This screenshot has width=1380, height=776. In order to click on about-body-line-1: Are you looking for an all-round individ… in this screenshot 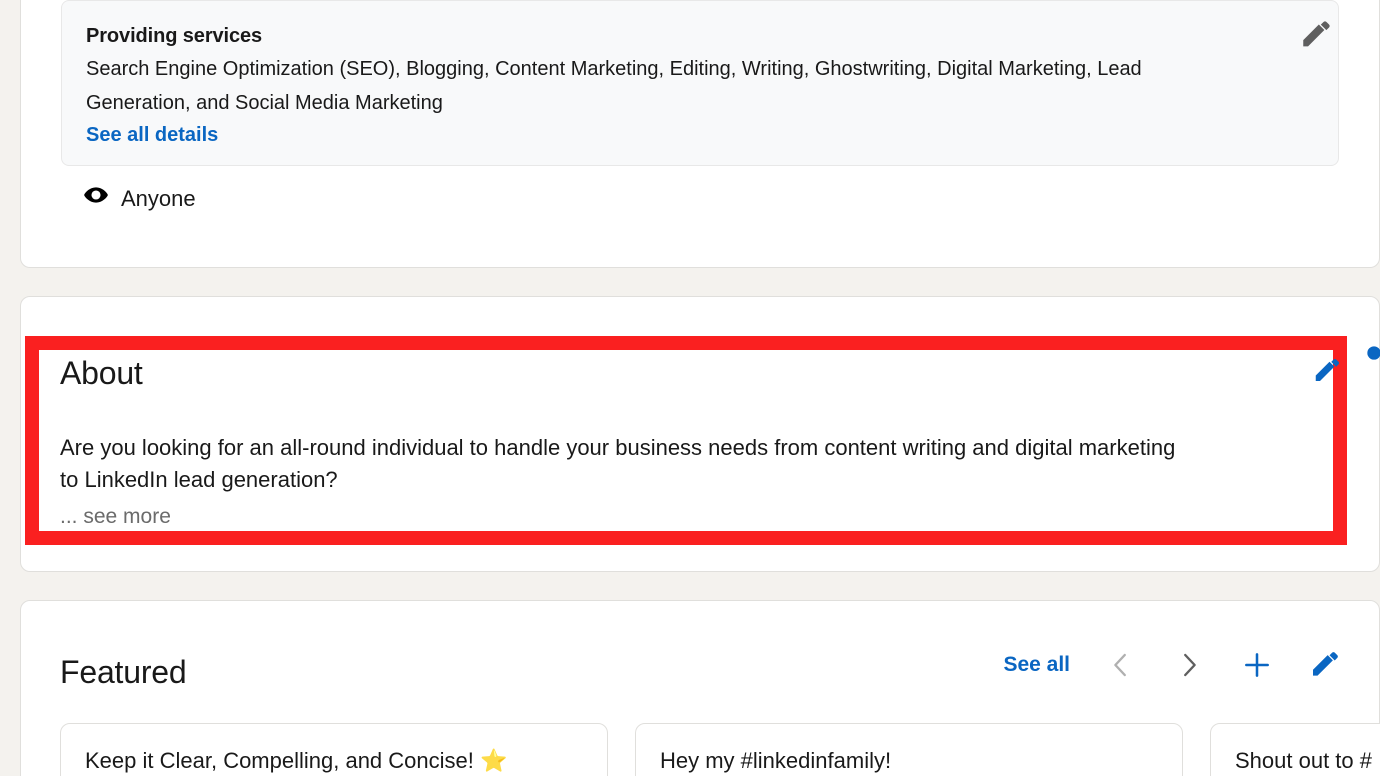, I will do `click(618, 447)`.